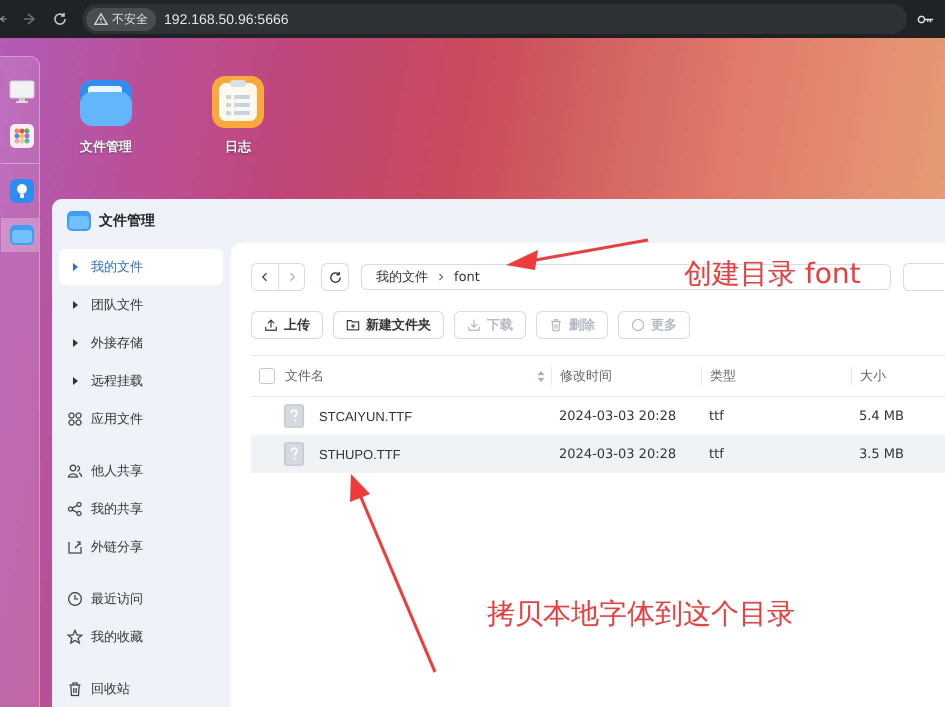  Describe the element at coordinates (101, 19) in the screenshot. I see `warning-icon` at that location.